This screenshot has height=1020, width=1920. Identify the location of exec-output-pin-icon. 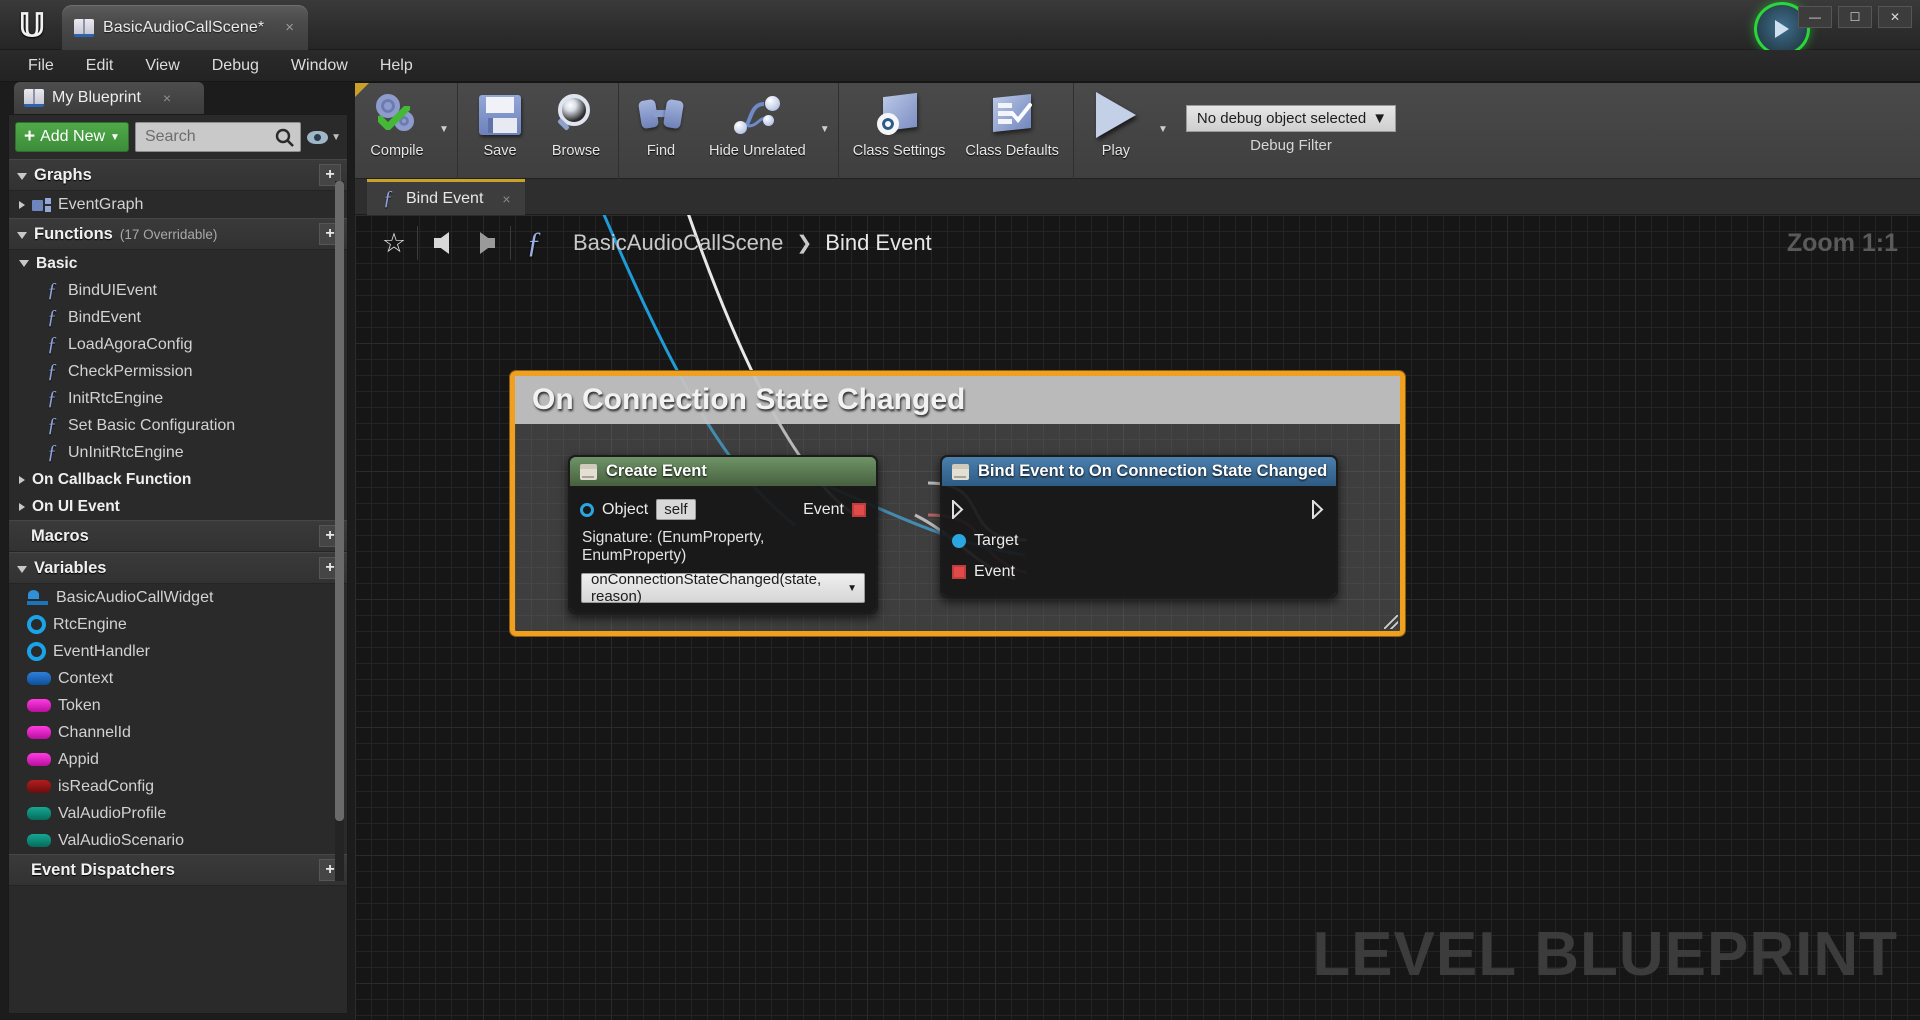
(1319, 509).